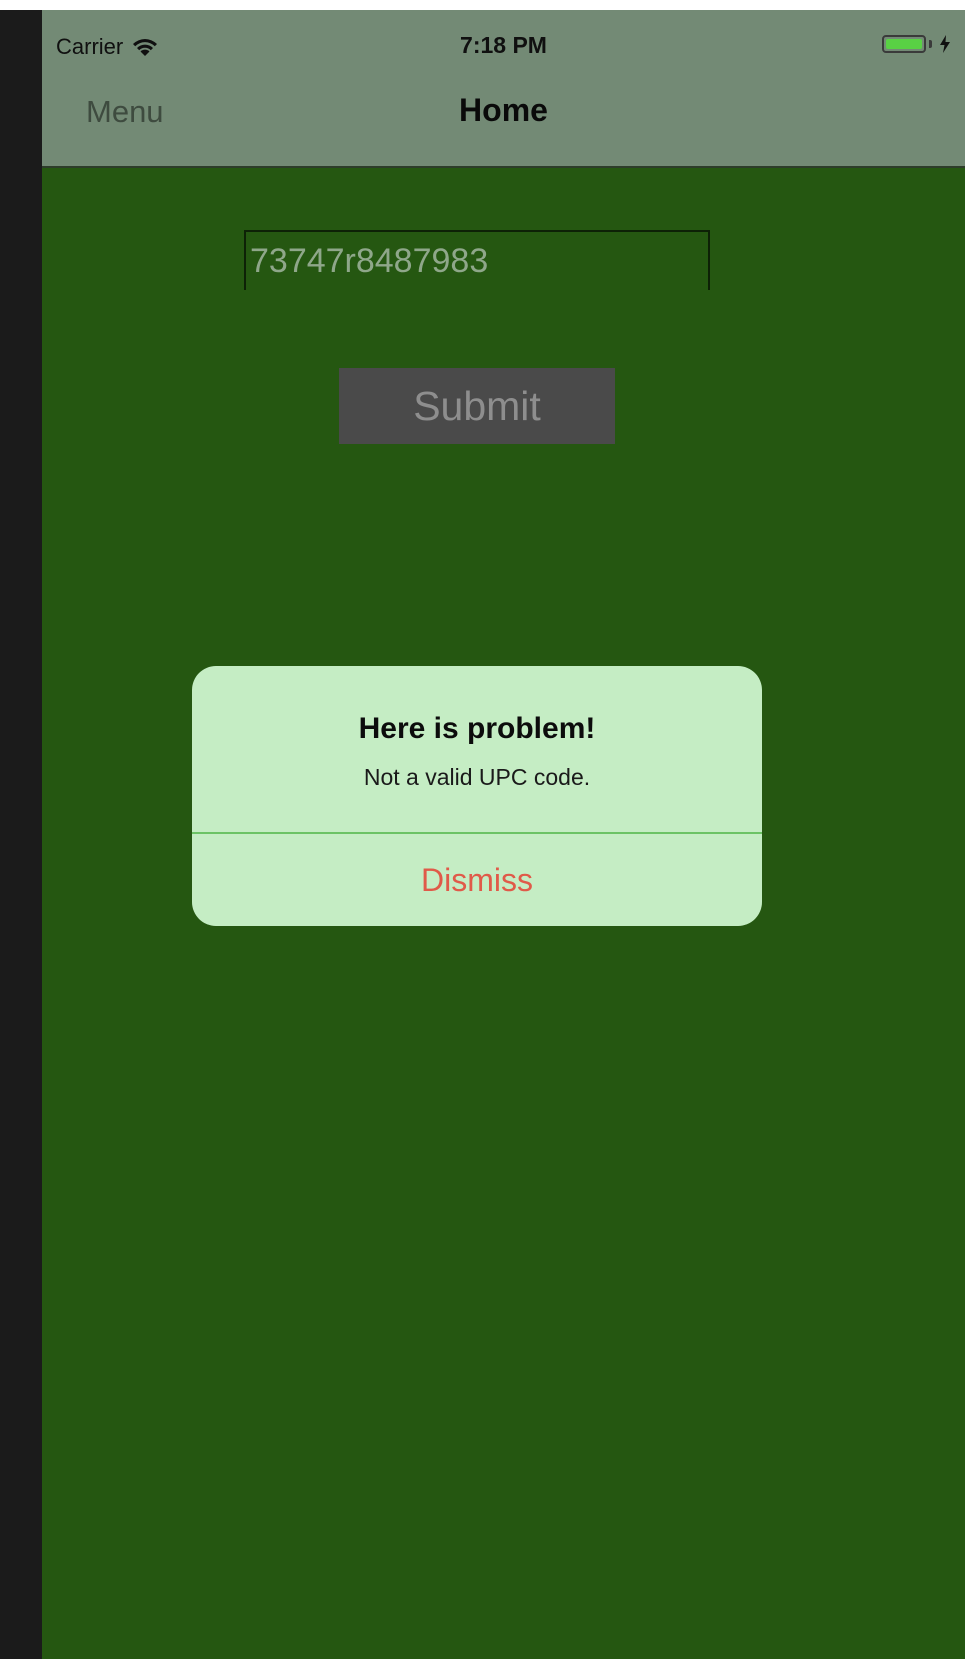 The height and width of the screenshot is (1659, 965). I want to click on navigation-header: Carrier 7:18 PM Menu Home, so click(503, 89).